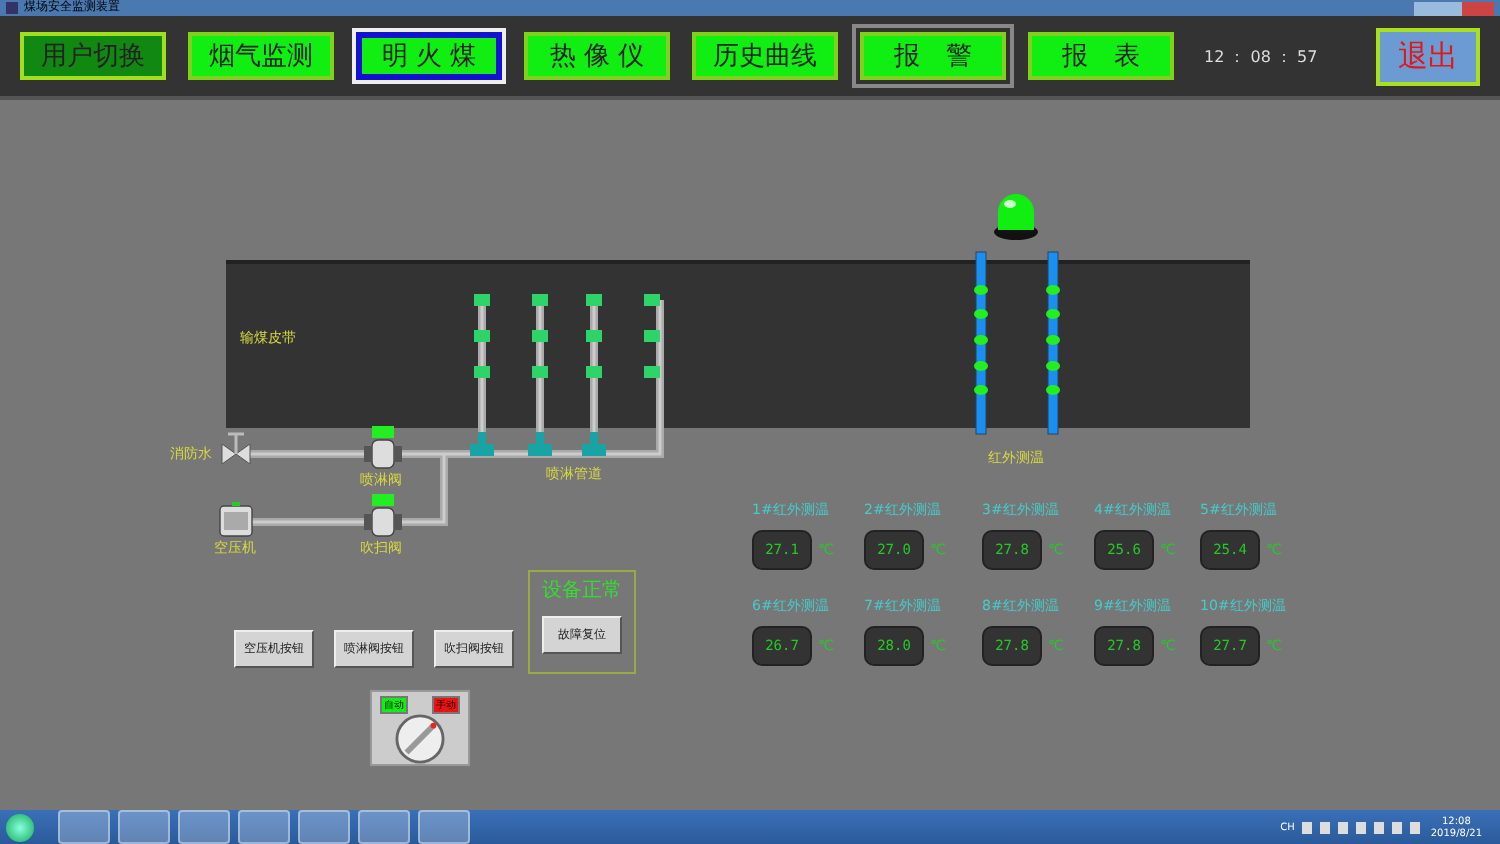 This screenshot has width=1500, height=844. What do you see at coordinates (261, 56) in the screenshot?
I see `nav-tab: 烟气监测` at bounding box center [261, 56].